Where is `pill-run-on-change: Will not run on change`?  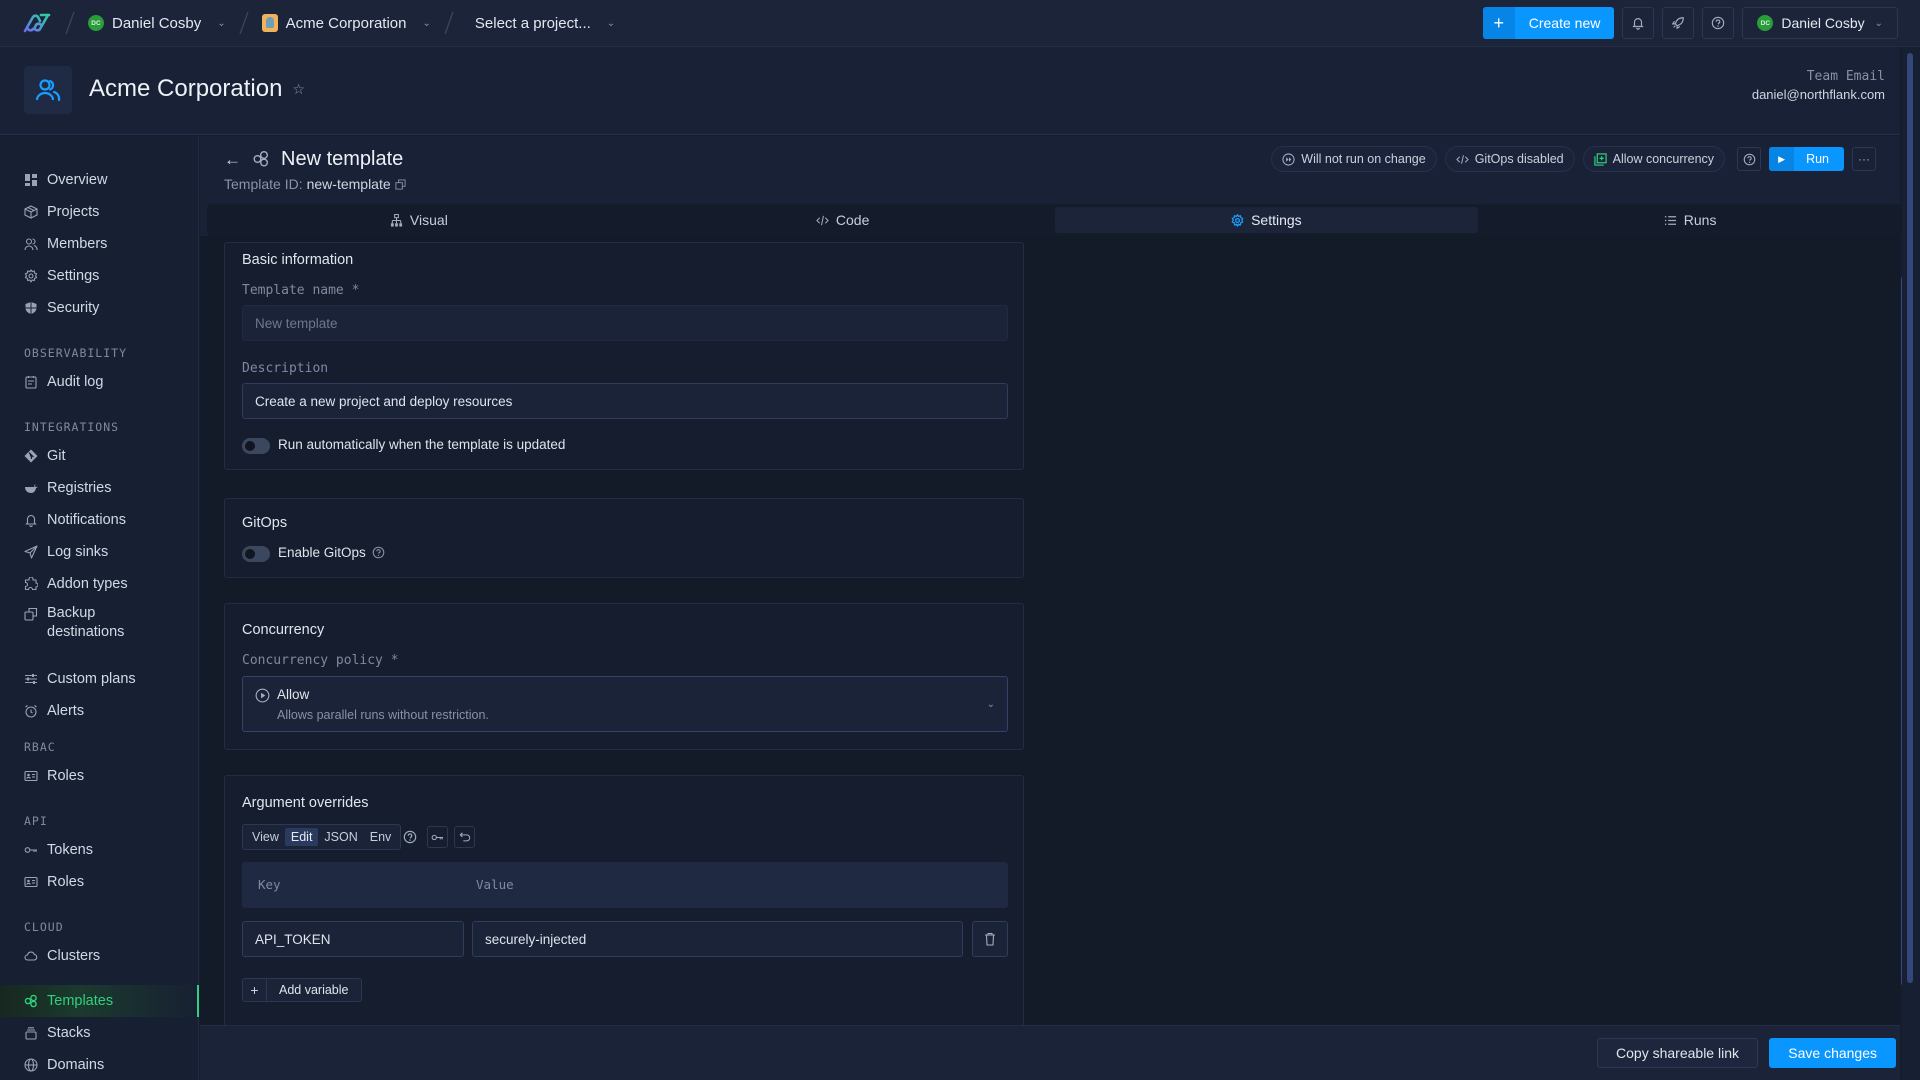 pill-run-on-change: Will not run on change is located at coordinates (1354, 159).